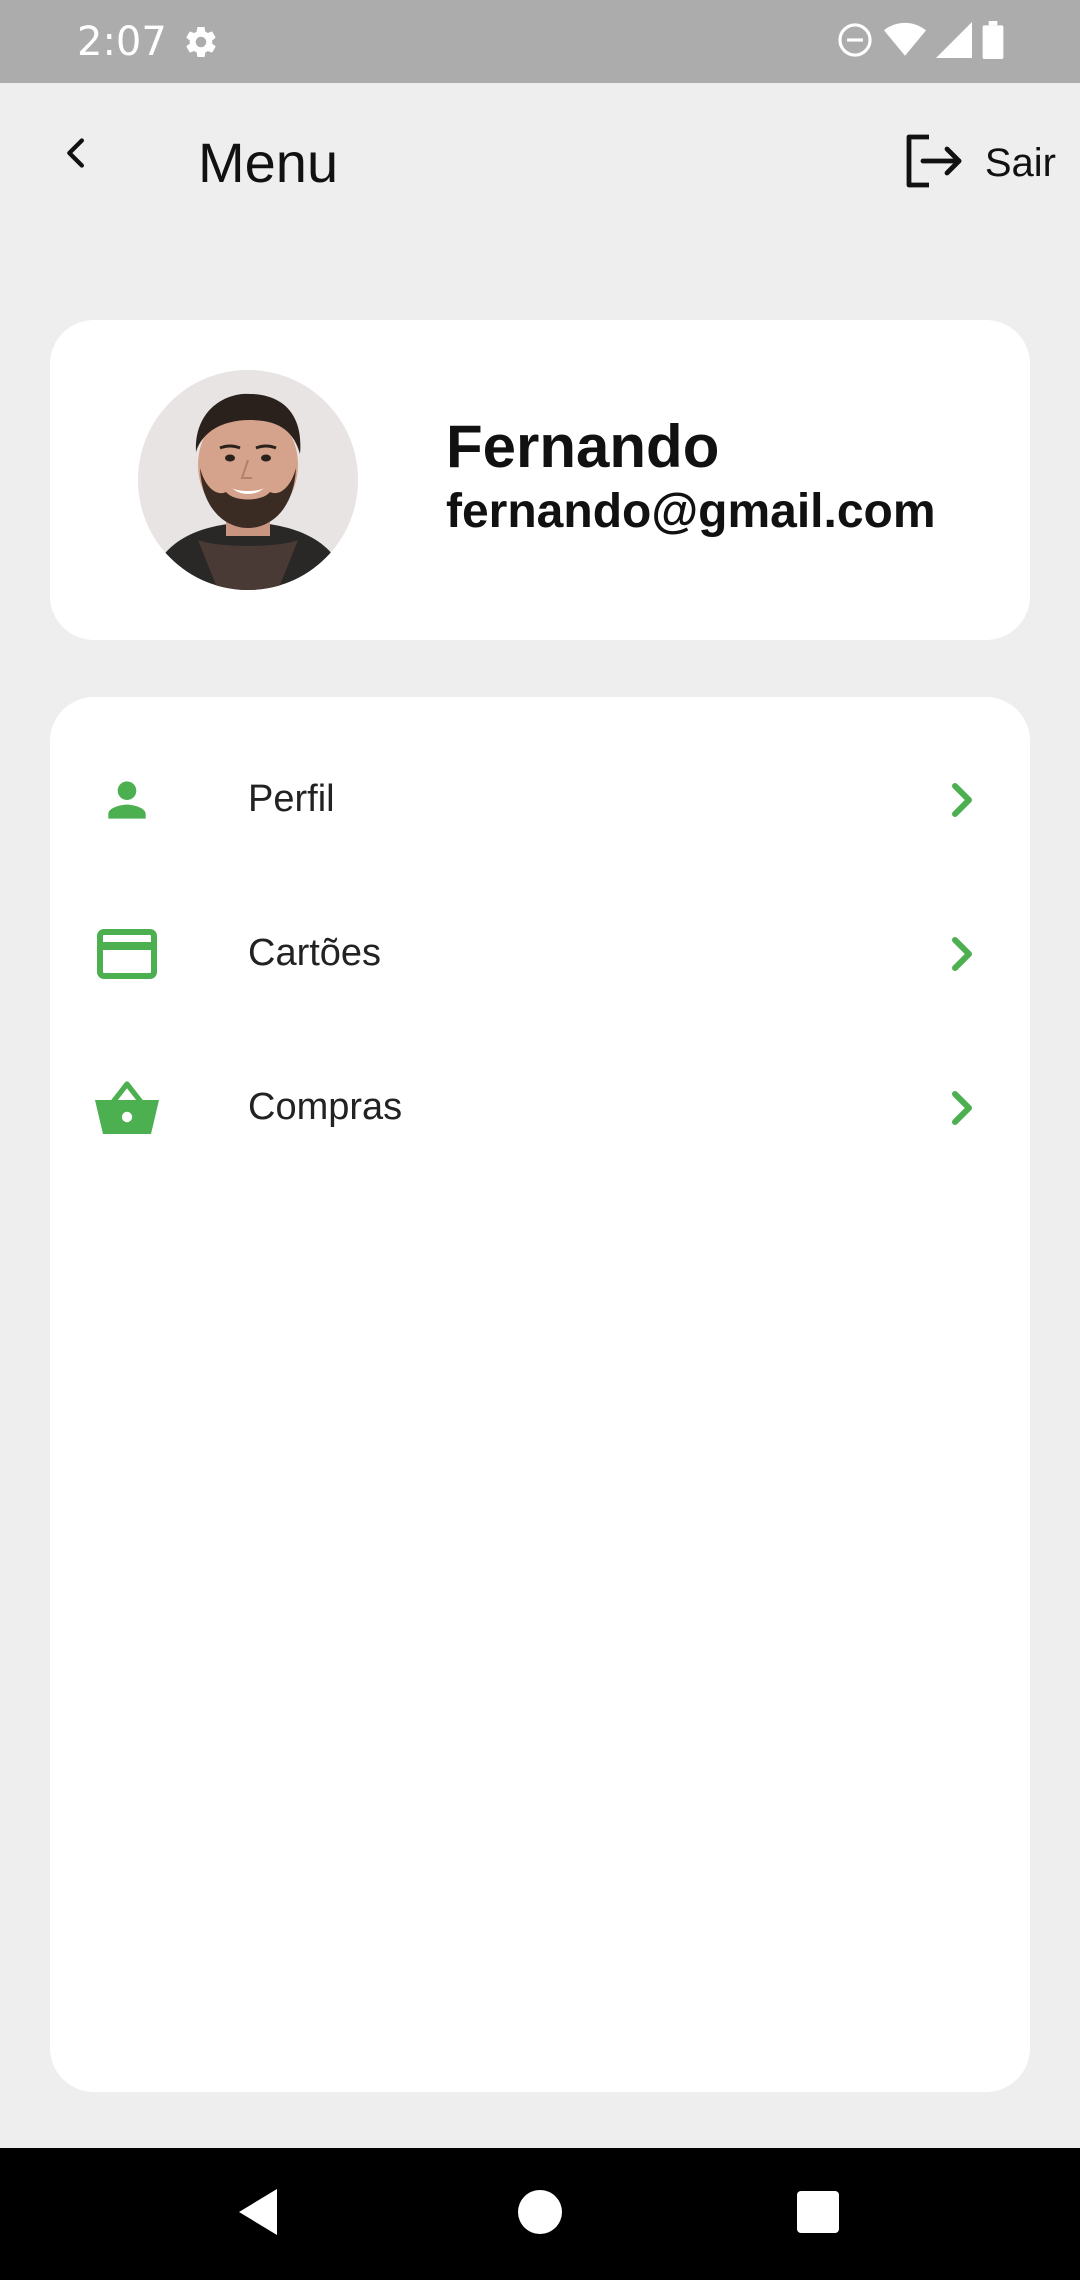 The width and height of the screenshot is (1080, 2280). I want to click on nav-recents-button, so click(818, 2214).